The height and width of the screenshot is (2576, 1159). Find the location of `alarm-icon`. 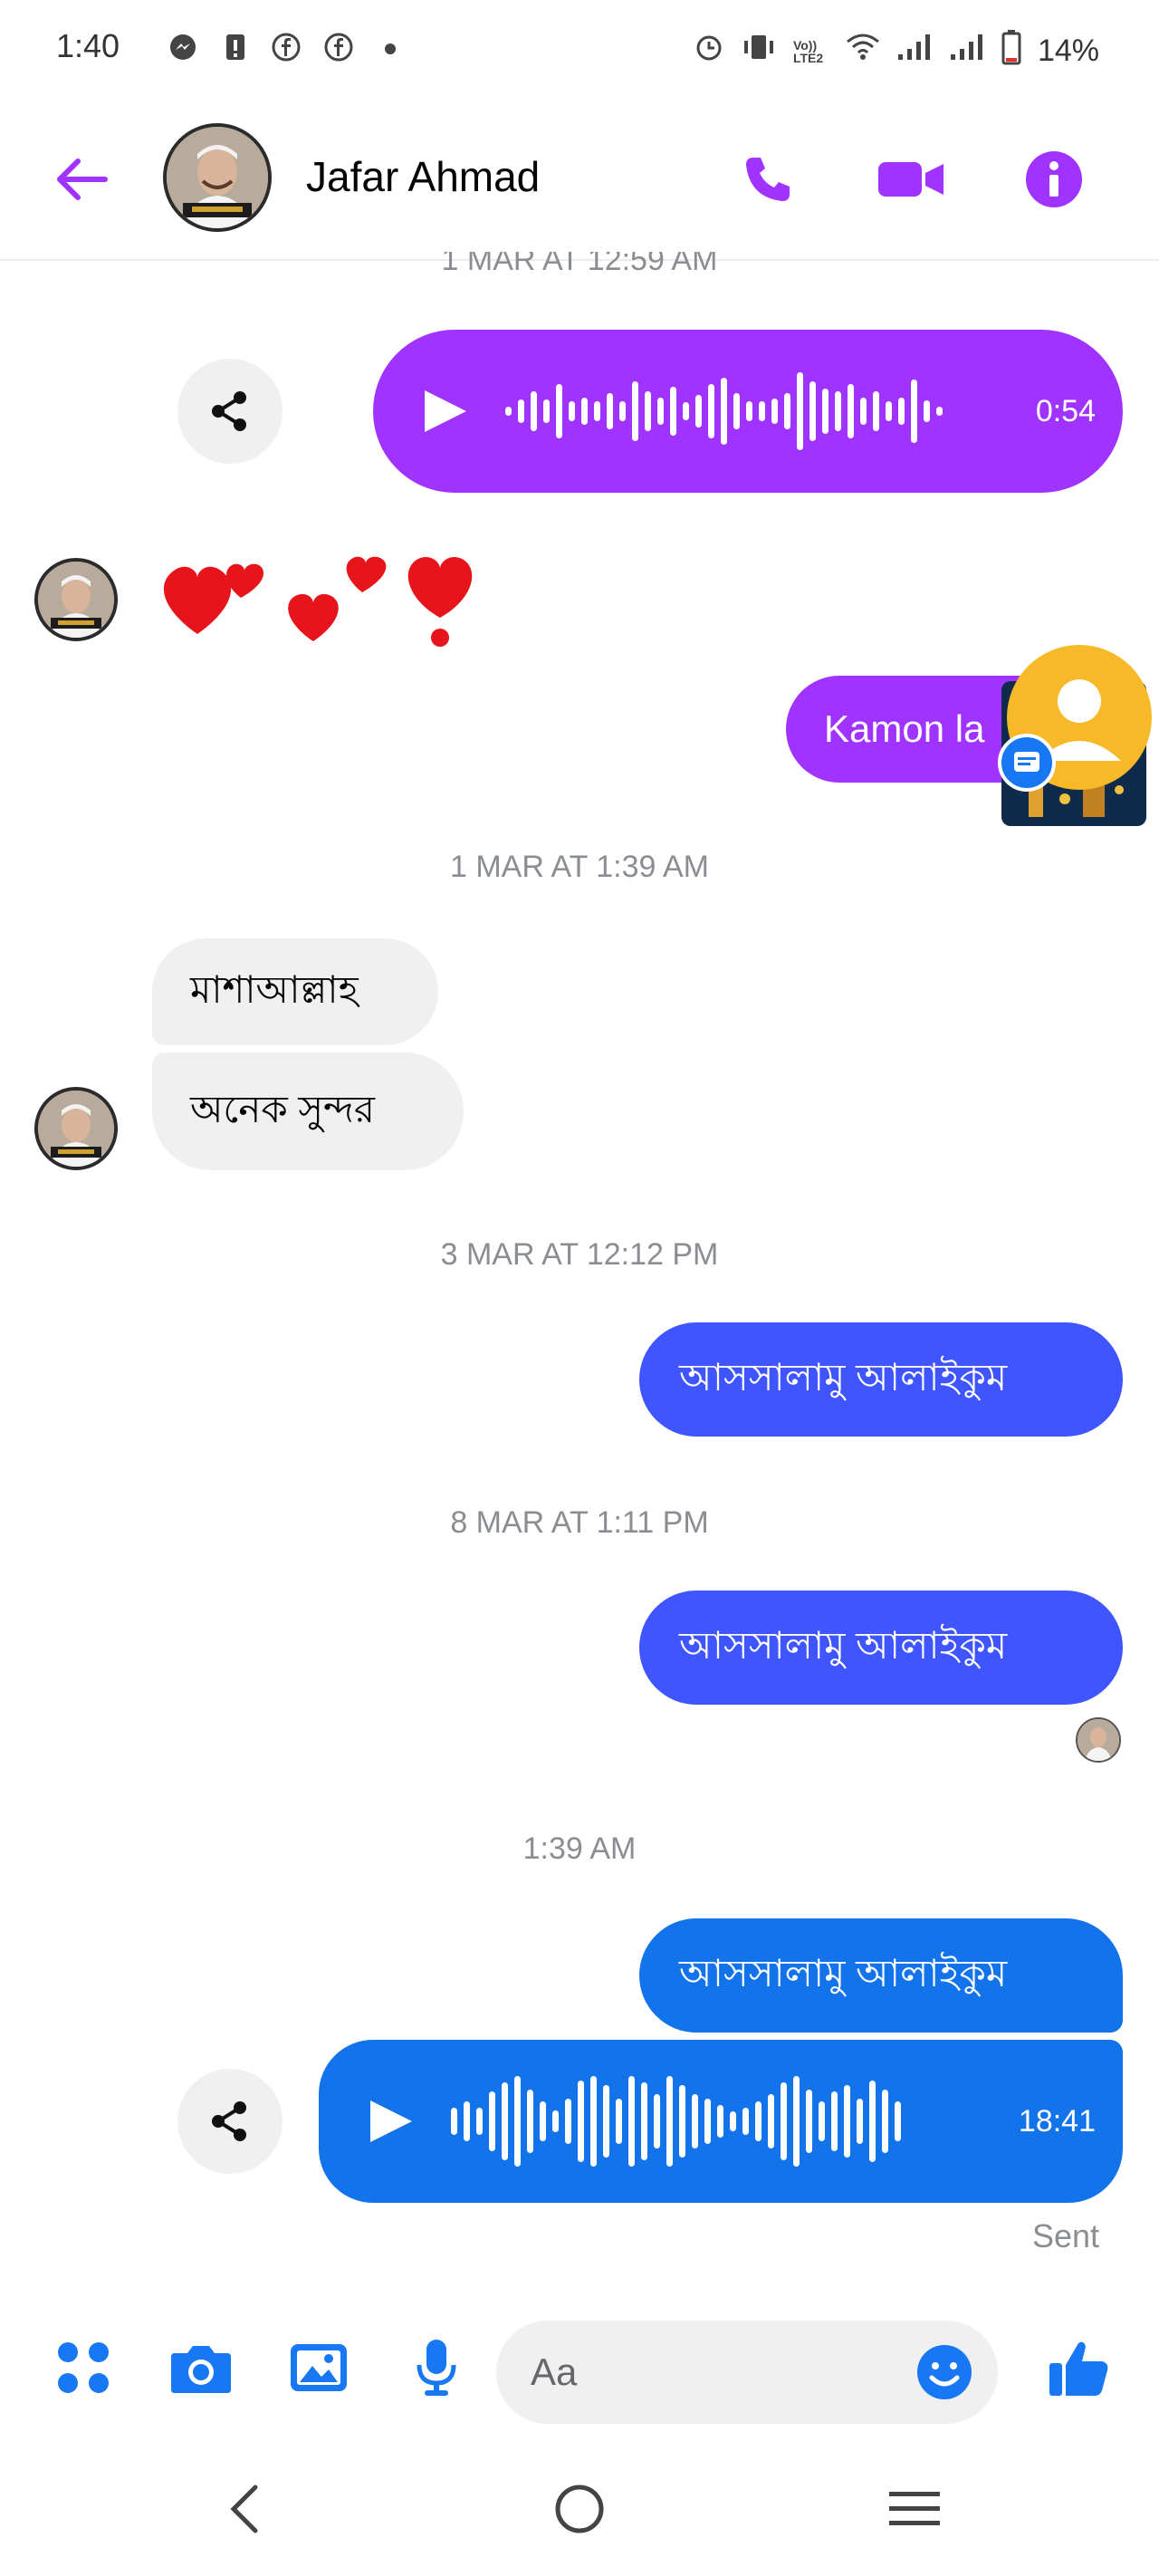

alarm-icon is located at coordinates (709, 51).